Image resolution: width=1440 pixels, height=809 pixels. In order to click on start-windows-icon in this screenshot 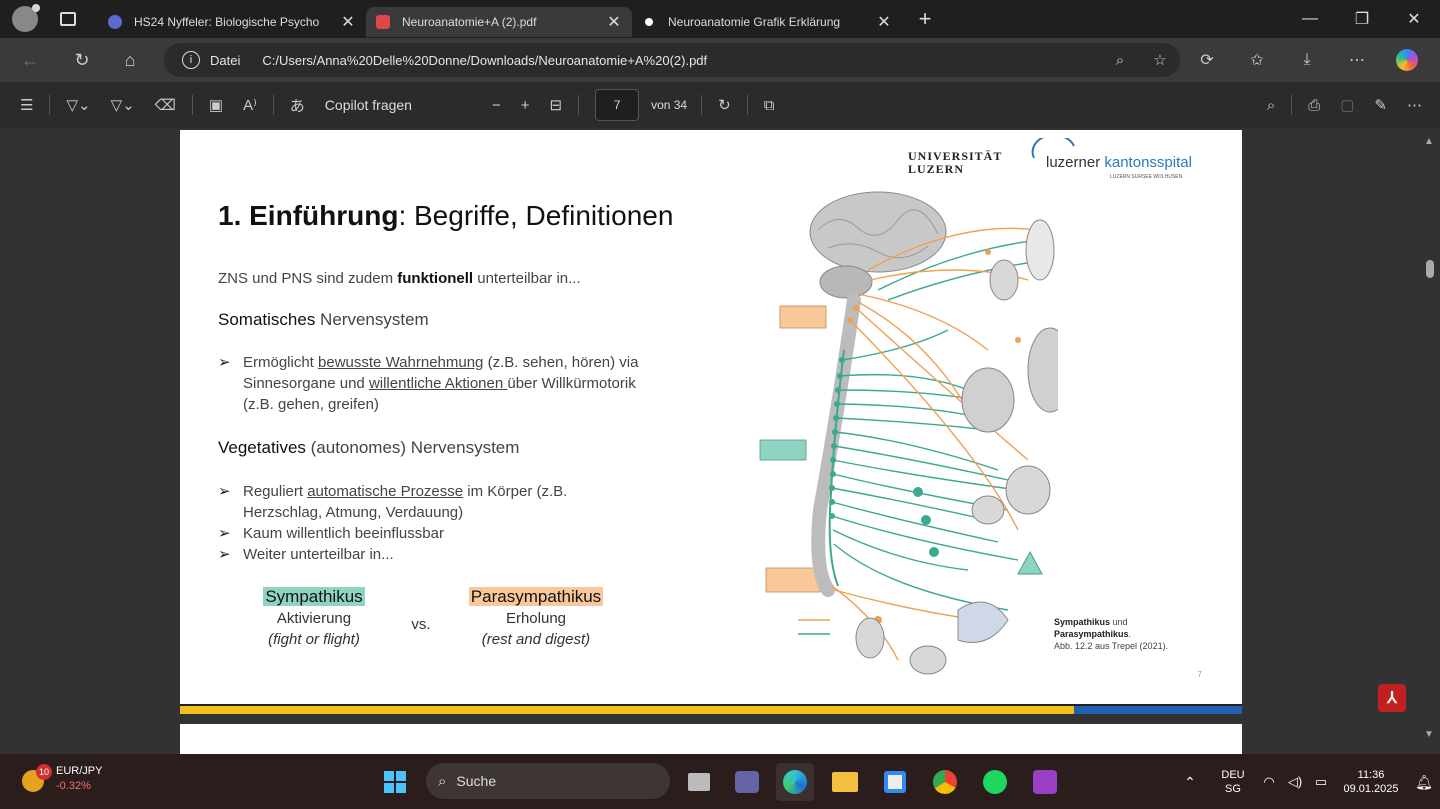, I will do `click(395, 782)`.